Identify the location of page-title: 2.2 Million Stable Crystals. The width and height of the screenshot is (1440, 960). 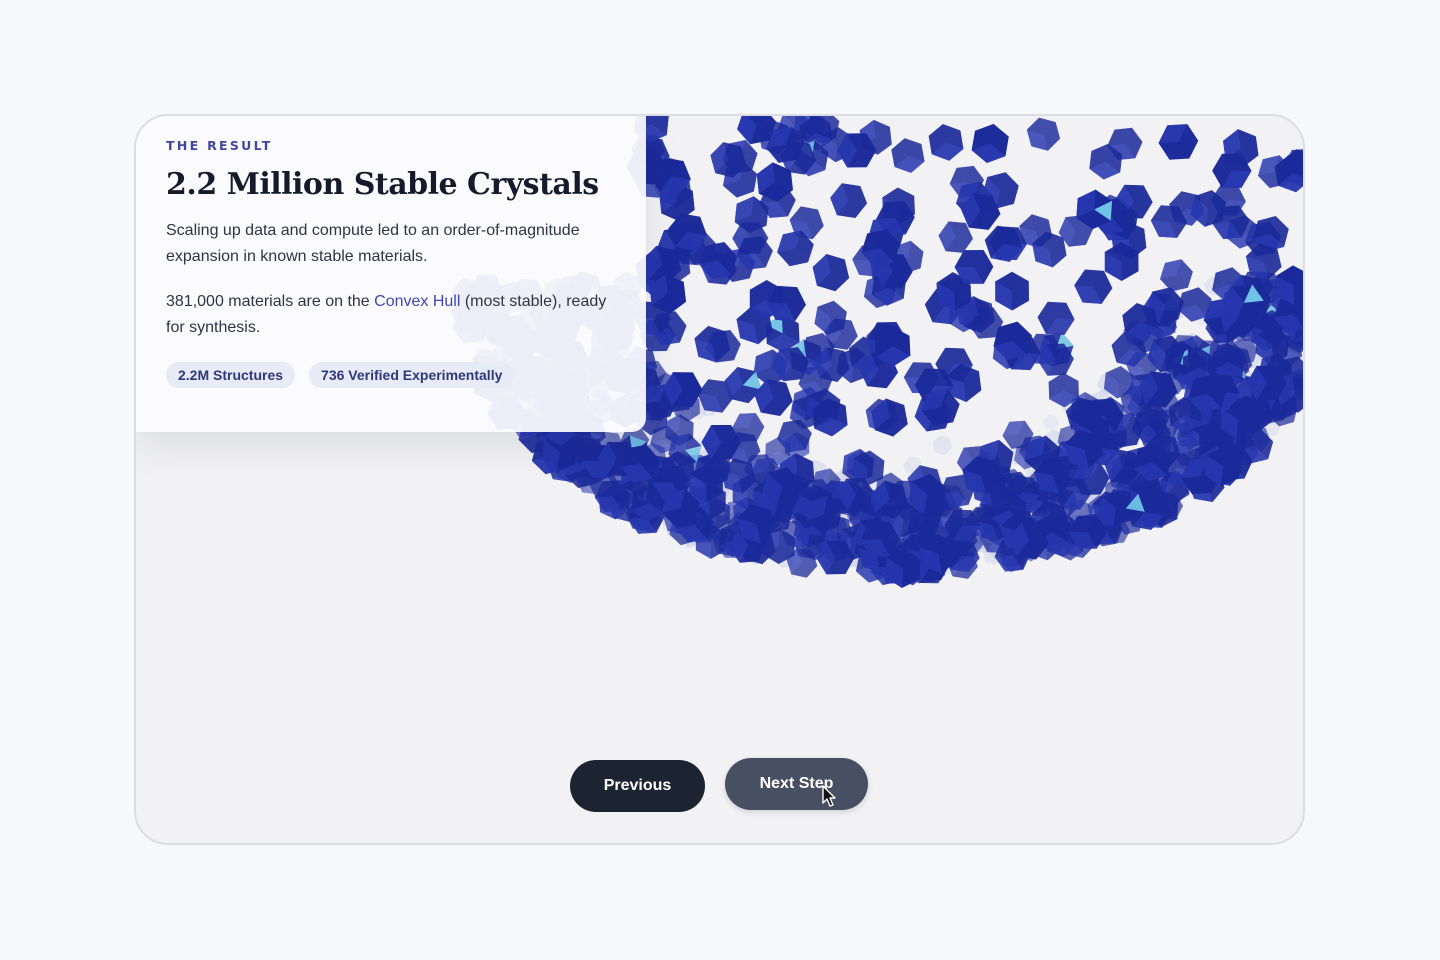
(382, 184).